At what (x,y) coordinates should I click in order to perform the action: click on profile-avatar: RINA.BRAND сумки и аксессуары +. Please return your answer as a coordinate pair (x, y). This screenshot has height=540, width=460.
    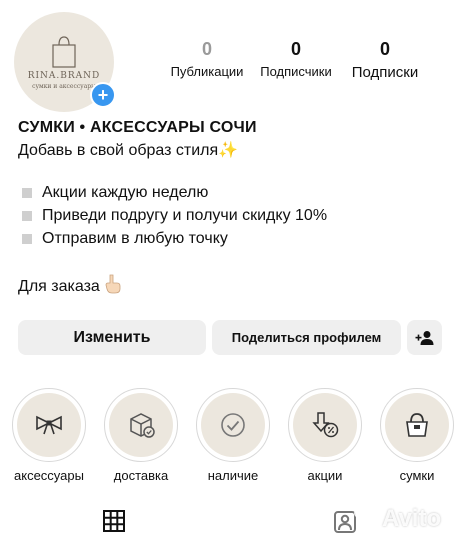
    Looking at the image, I should click on (65, 62).